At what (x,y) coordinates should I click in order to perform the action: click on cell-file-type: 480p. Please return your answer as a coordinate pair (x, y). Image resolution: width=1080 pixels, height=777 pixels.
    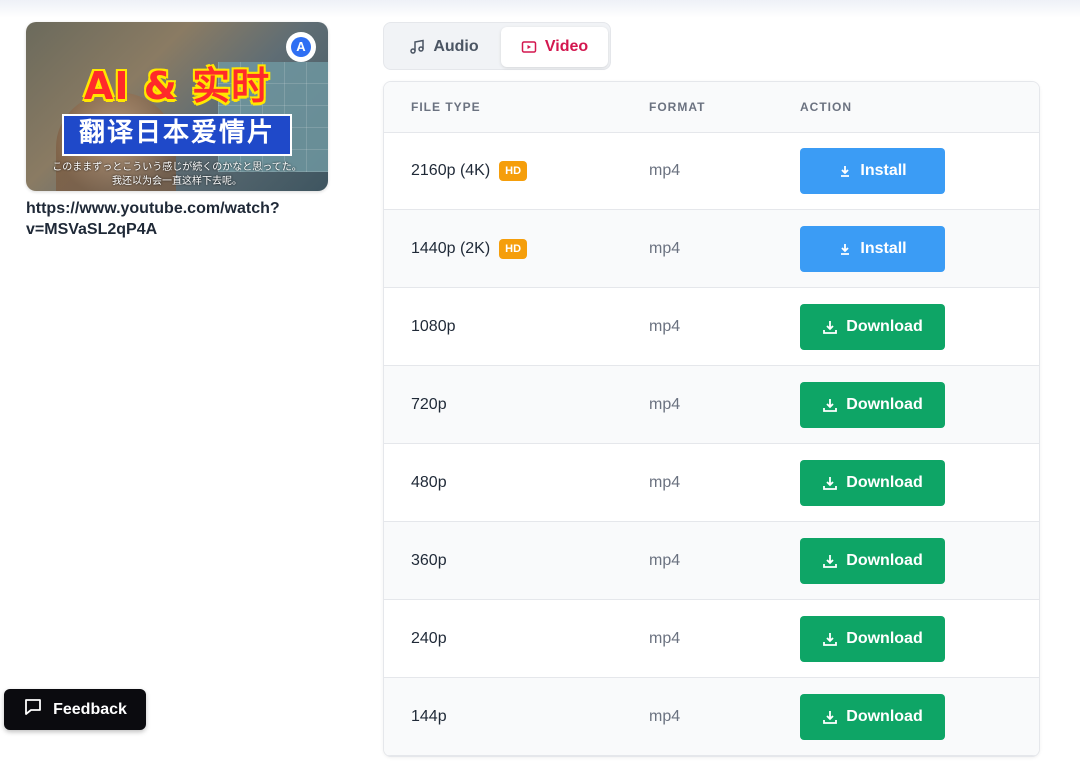
    Looking at the image, I should click on (429, 483).